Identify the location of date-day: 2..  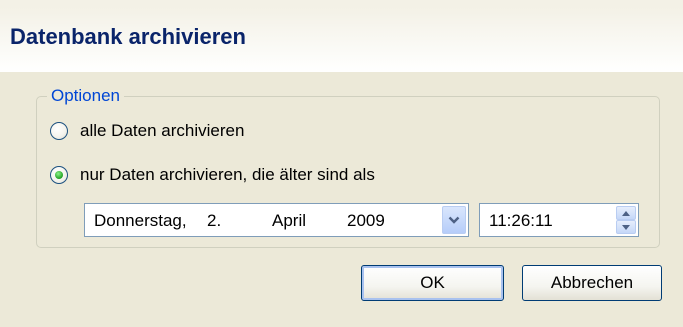
(214, 221).